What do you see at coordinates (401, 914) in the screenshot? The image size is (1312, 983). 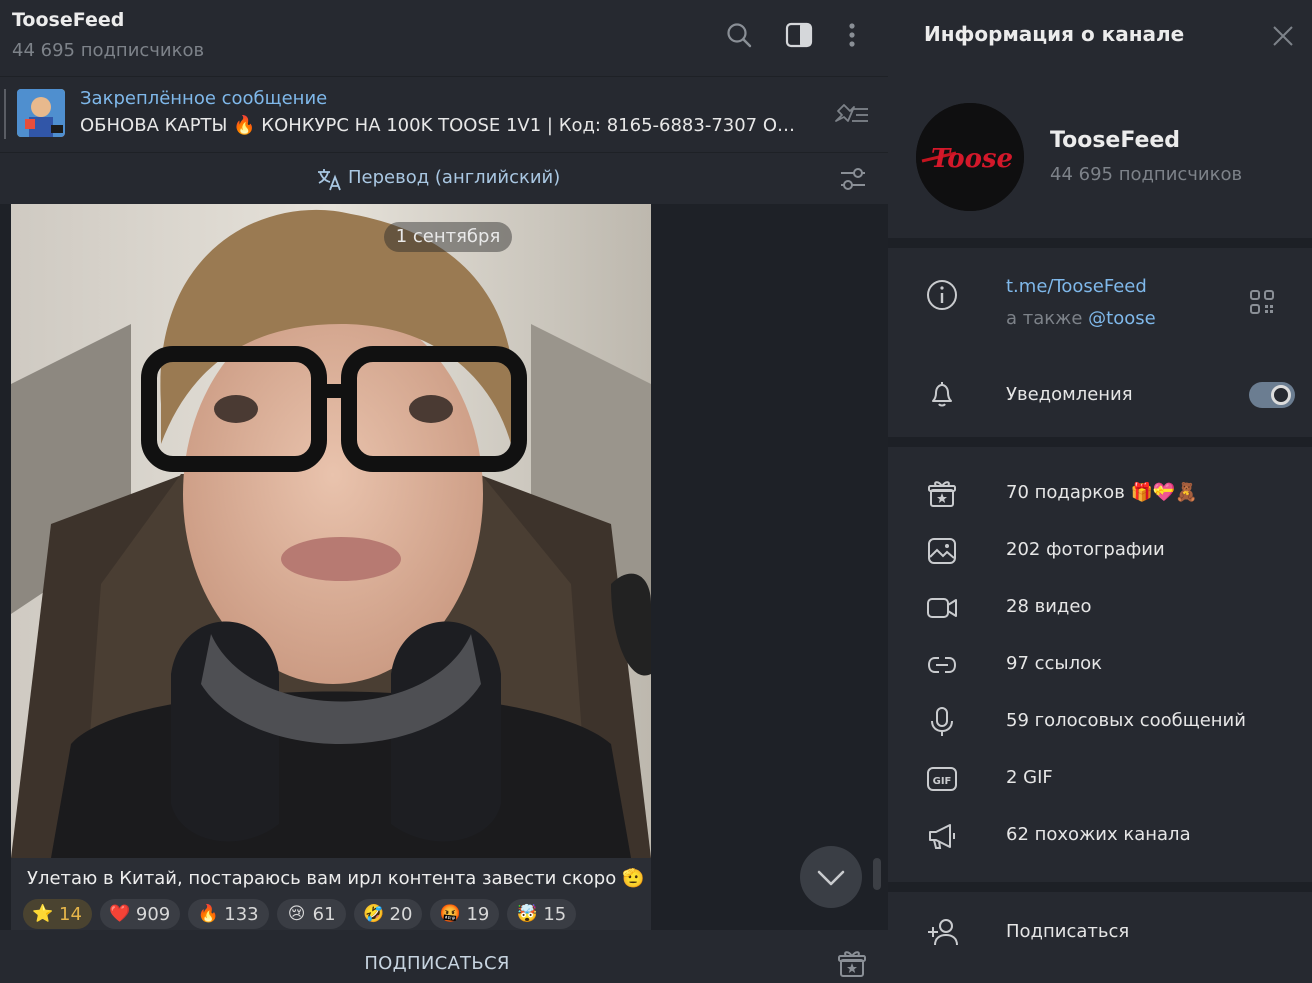 I see `reaction-count: 20` at bounding box center [401, 914].